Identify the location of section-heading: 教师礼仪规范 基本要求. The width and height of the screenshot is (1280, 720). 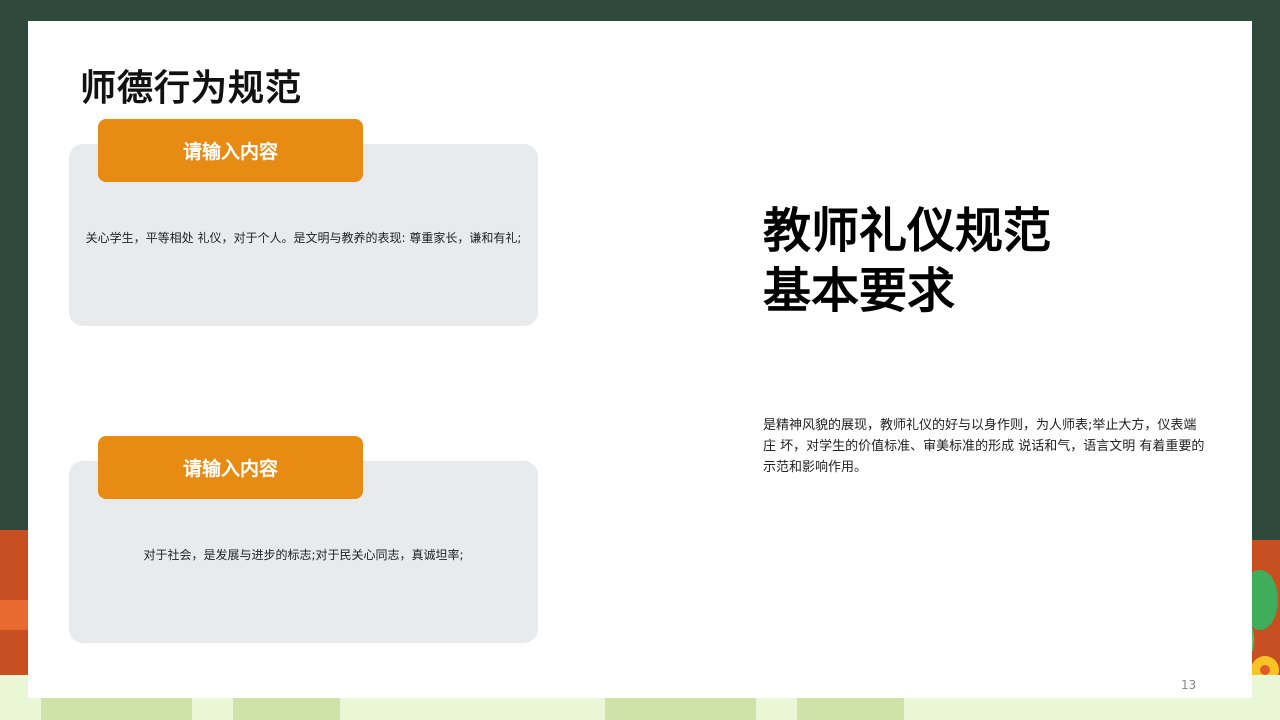
(907, 261).